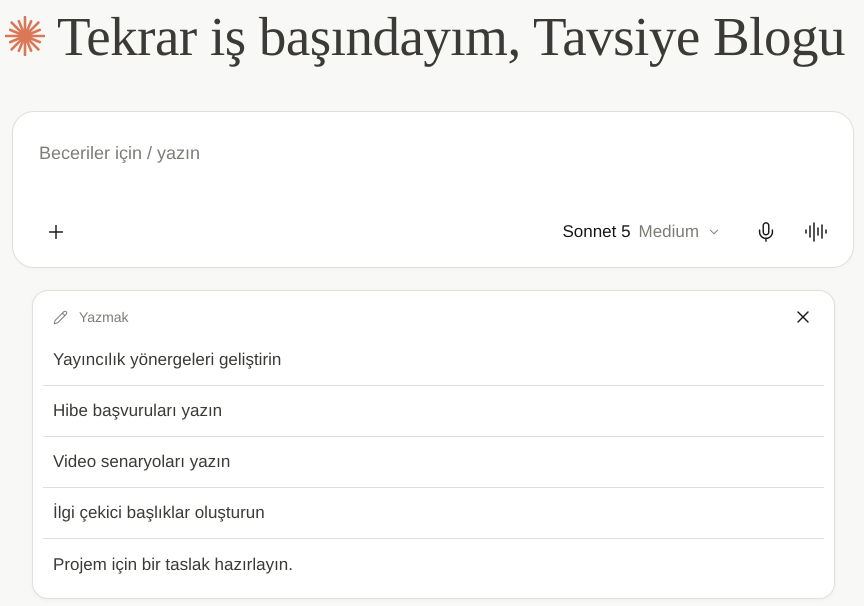 The image size is (864, 606). Describe the element at coordinates (451, 37) in the screenshot. I see `greeting-title: Tekrar iş başındayım, Tavsiye Blogu` at that location.